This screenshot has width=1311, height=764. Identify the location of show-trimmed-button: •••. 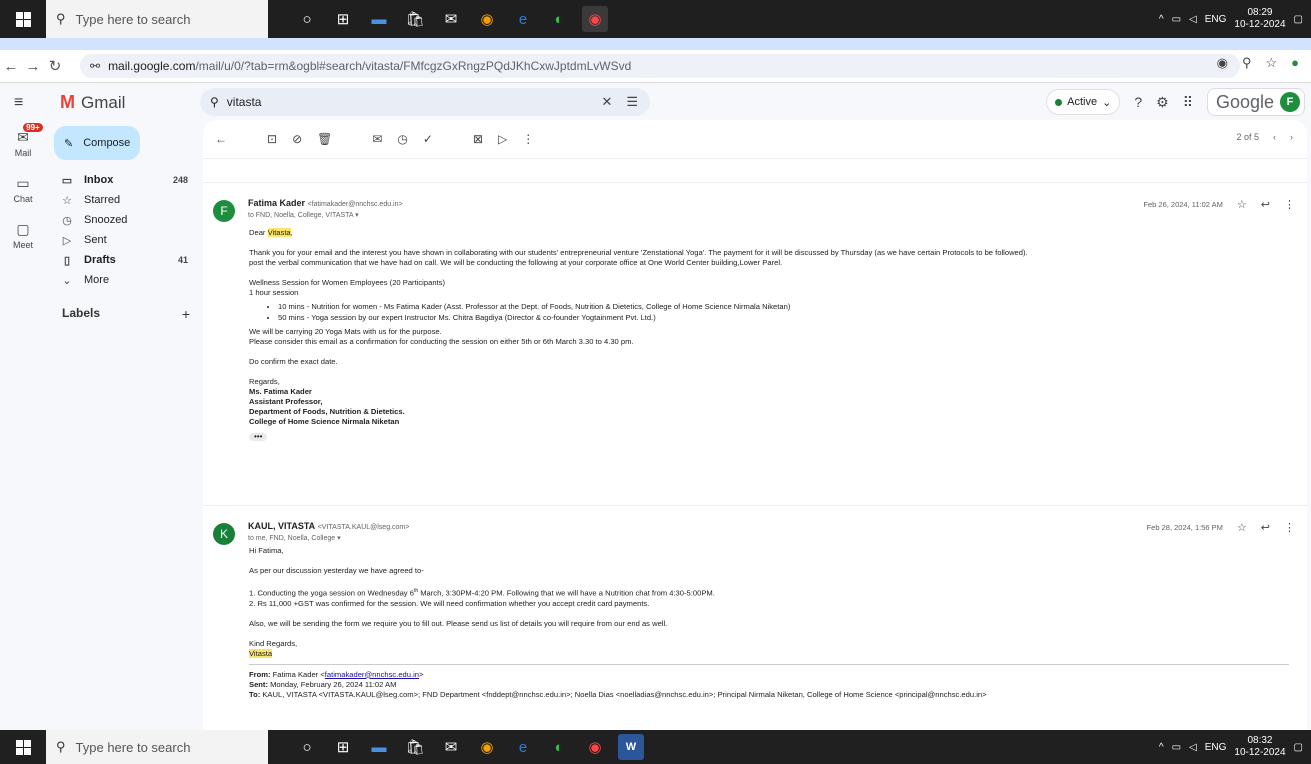
(258, 437).